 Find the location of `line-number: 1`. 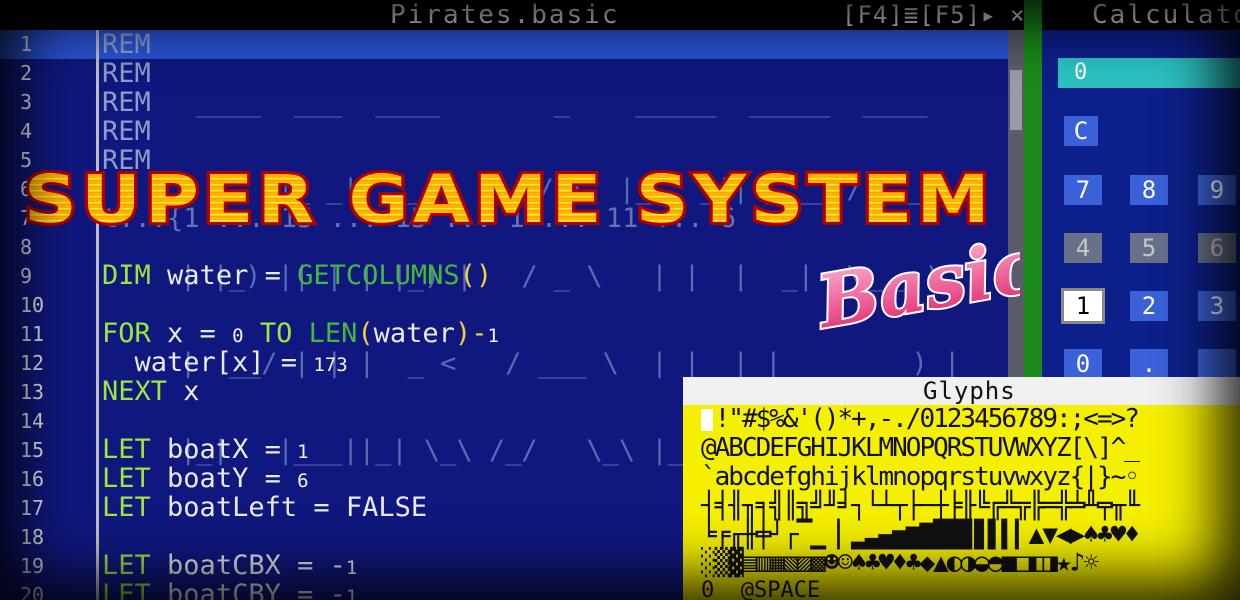

line-number: 1 is located at coordinates (26, 44).